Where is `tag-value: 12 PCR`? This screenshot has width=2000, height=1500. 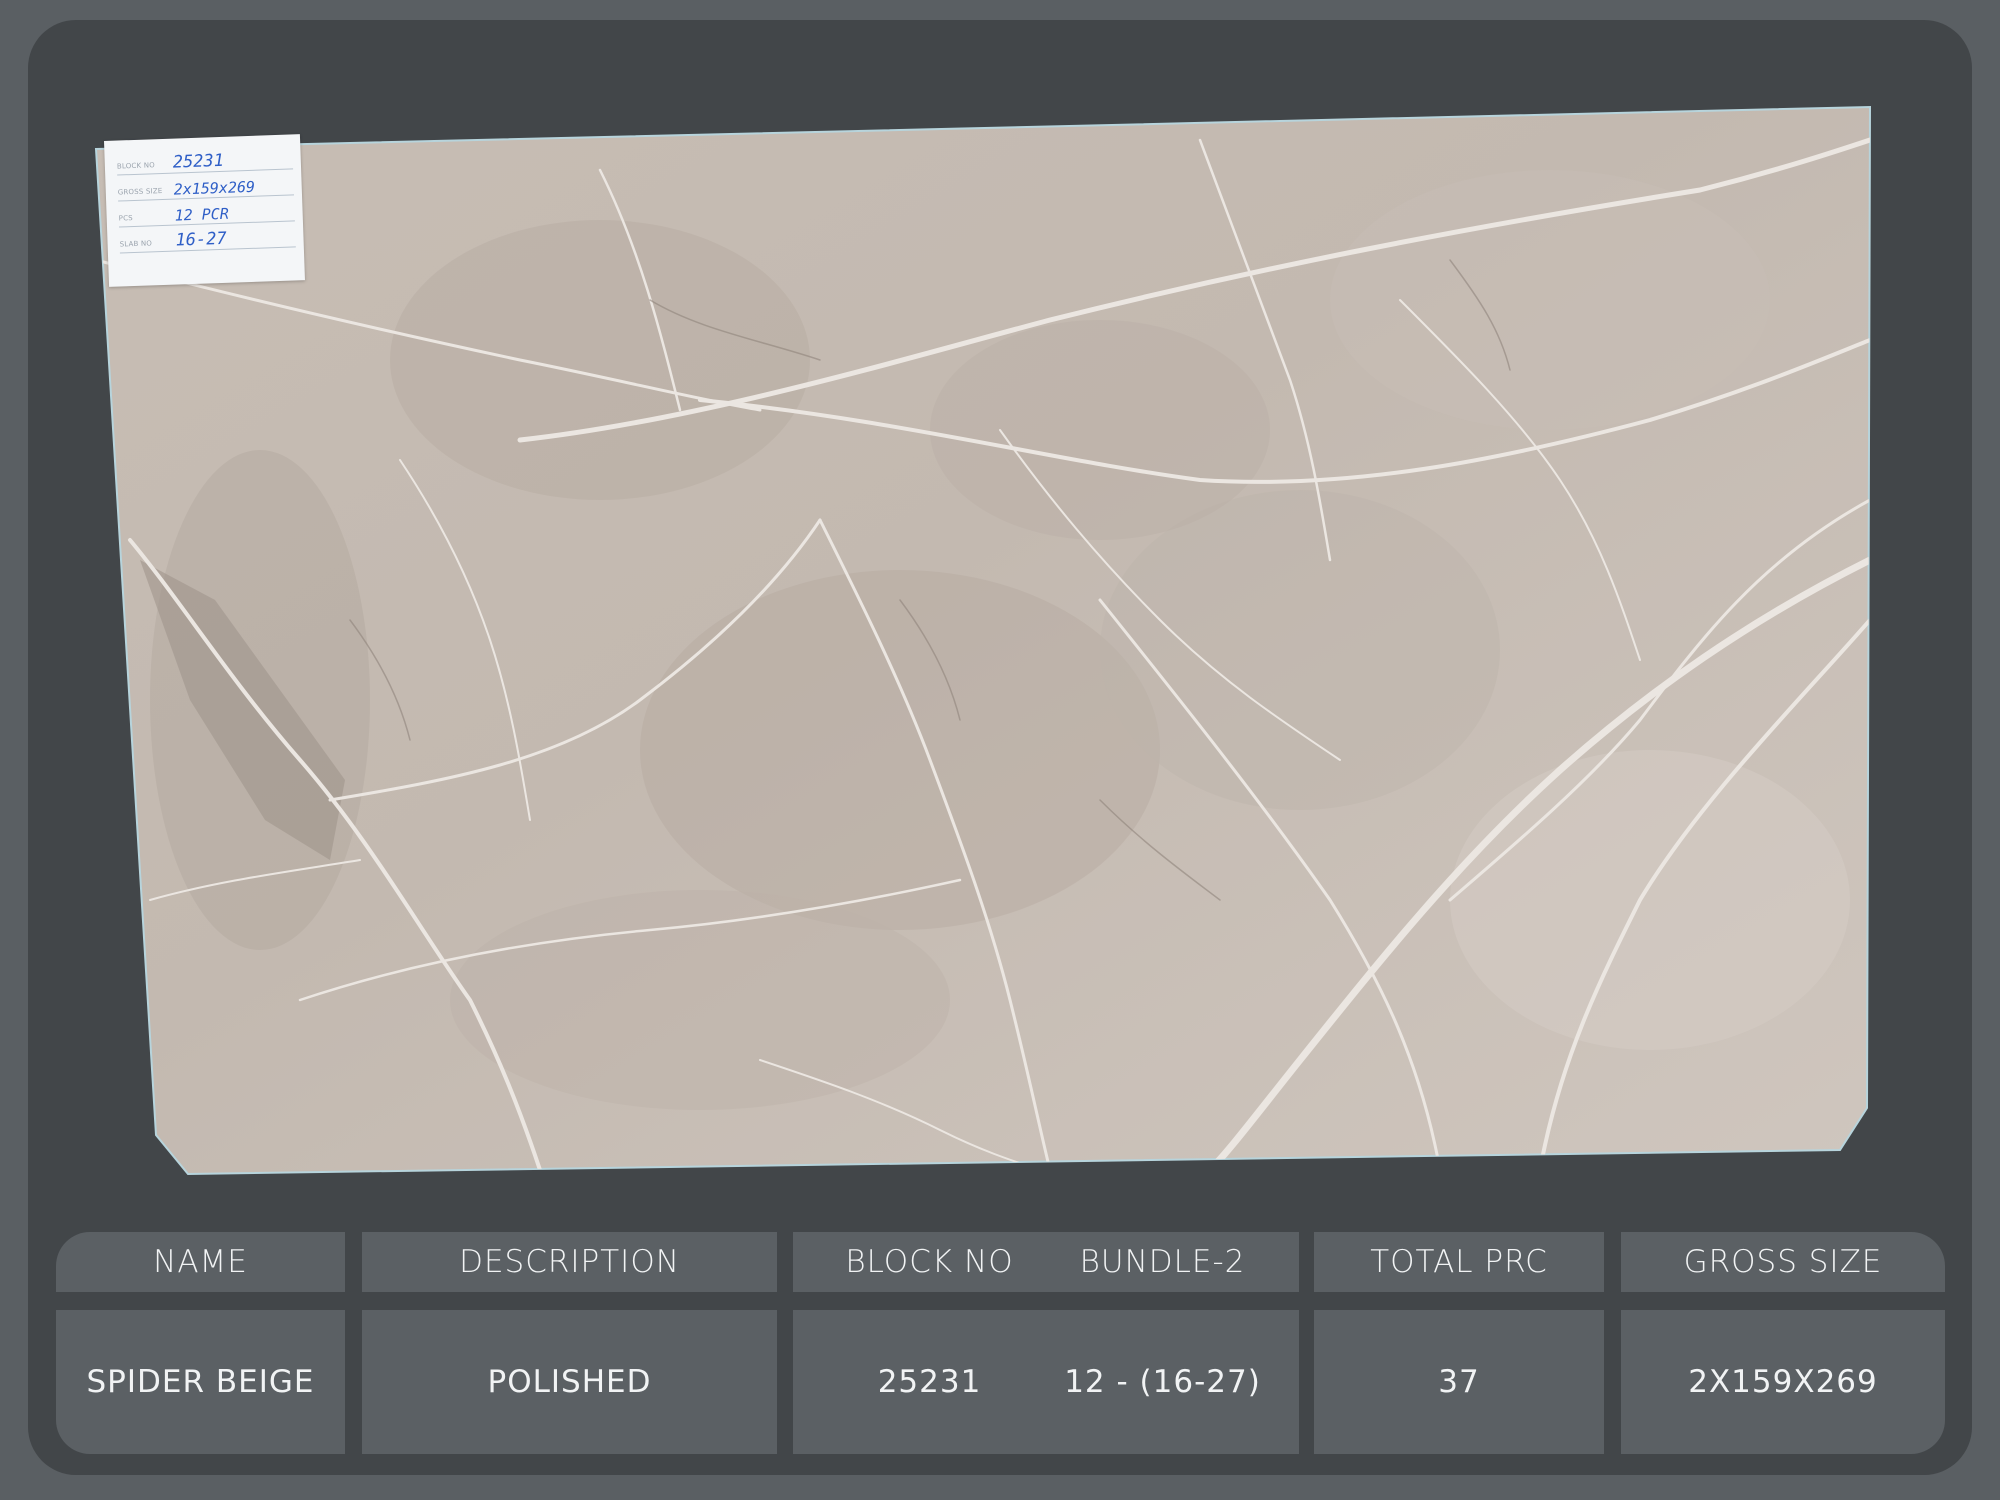 tag-value: 12 PCR is located at coordinates (202, 214).